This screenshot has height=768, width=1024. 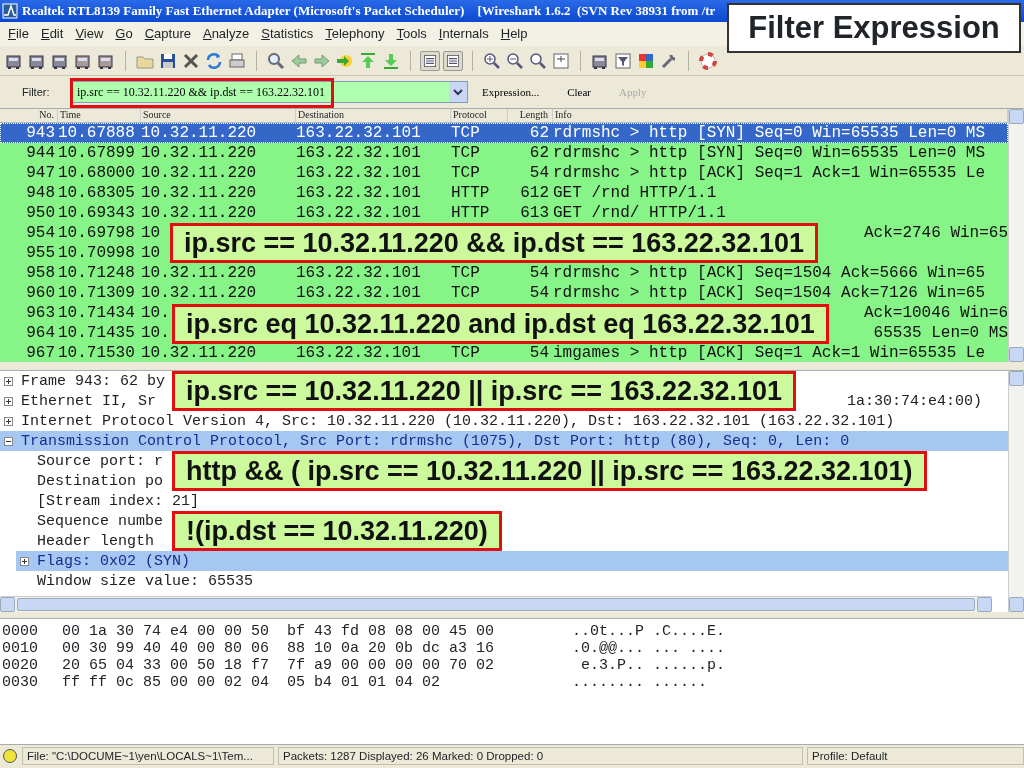 I want to click on window-title: Realtek RTL8139 Family Fast Ethernet Adapter (Microsoft's Packet Scheduler) [Wireshark 1.6.2 (SVN Rev 38931 from /tr, so click(x=369, y=11).